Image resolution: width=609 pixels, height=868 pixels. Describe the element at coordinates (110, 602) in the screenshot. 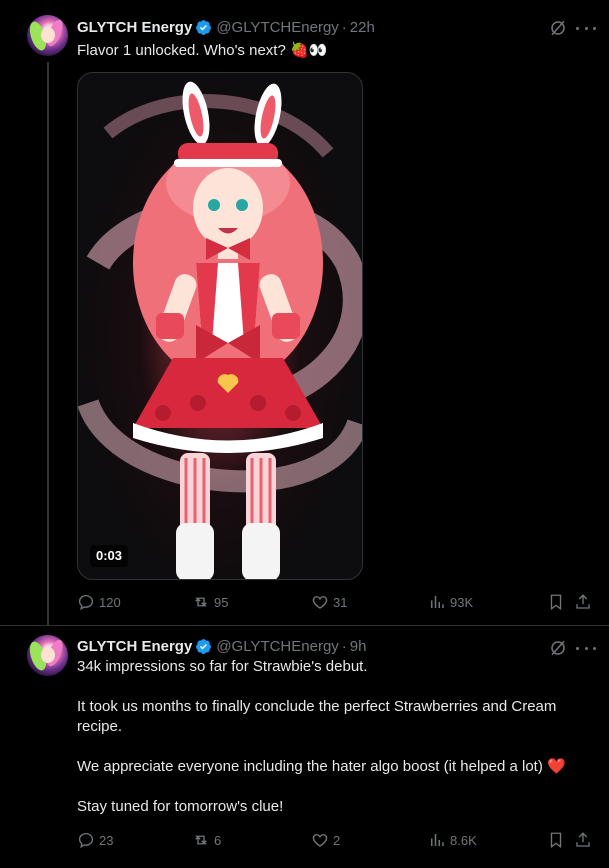

I see `reply-count: 120` at that location.